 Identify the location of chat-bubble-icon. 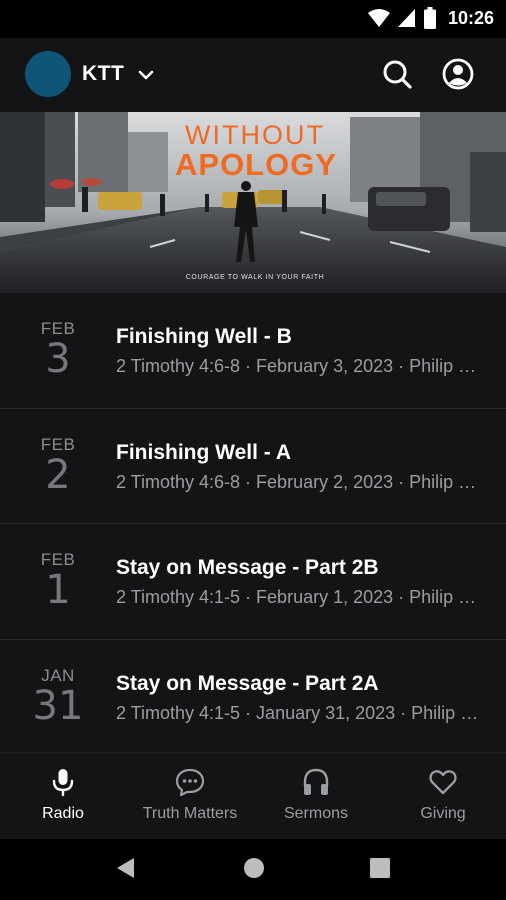
(190, 782).